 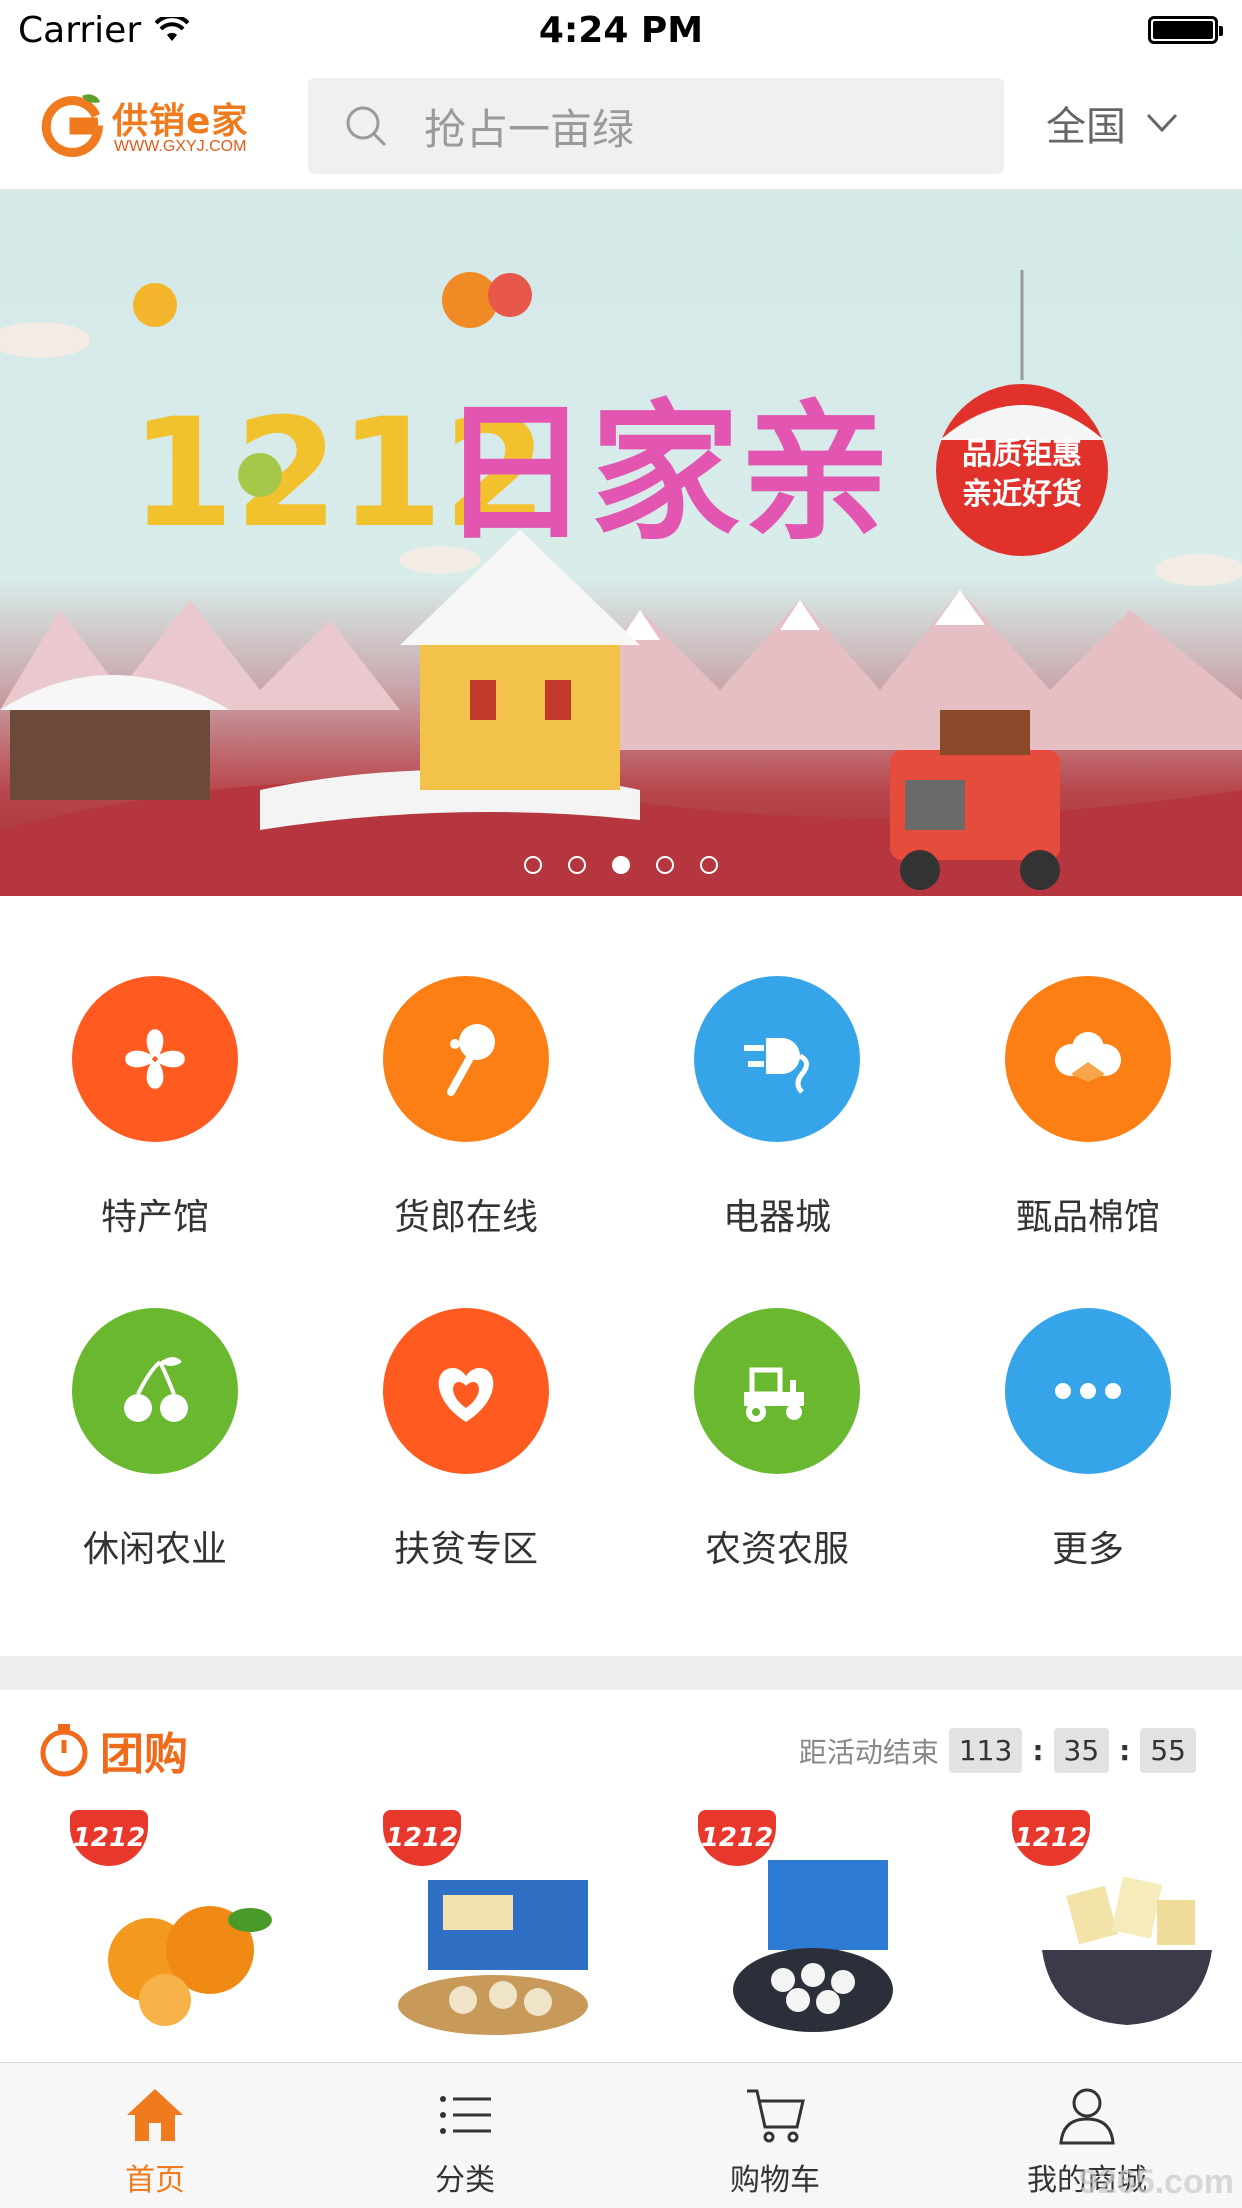 What do you see at coordinates (1162, 123) in the screenshot?
I see `chevron-down-icon` at bounding box center [1162, 123].